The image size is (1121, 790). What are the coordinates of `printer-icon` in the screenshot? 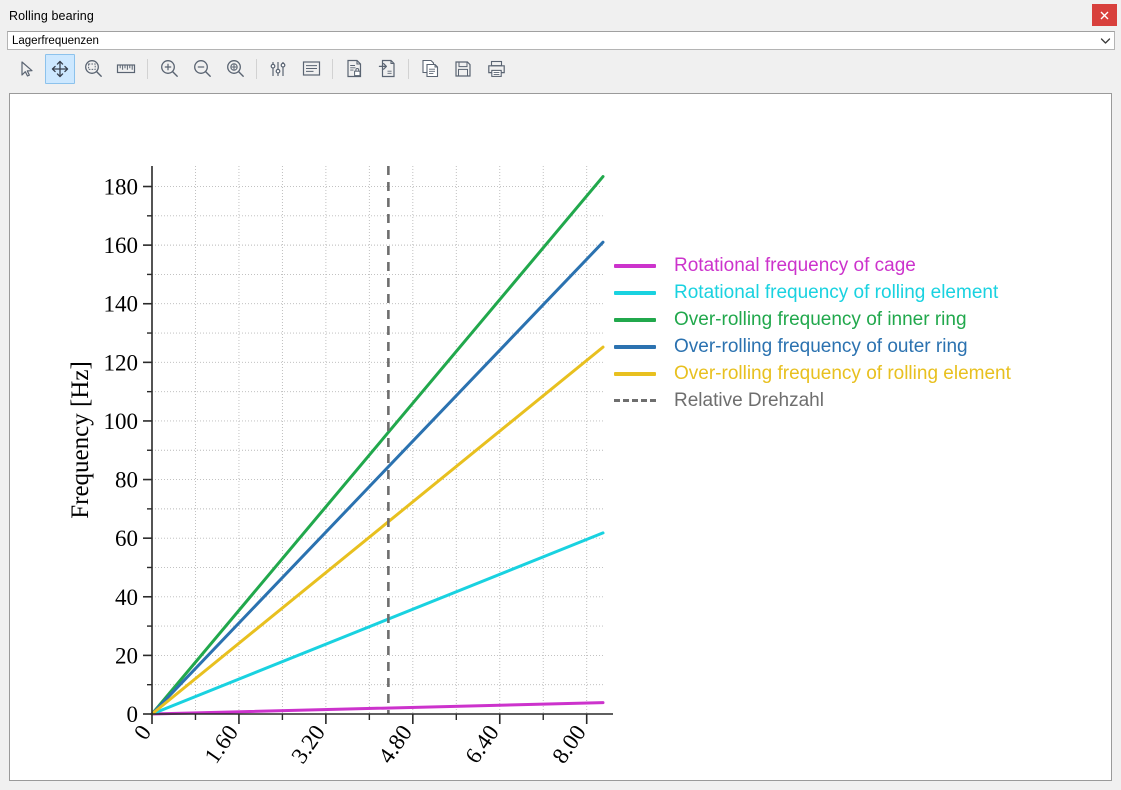 It's located at (496, 68).